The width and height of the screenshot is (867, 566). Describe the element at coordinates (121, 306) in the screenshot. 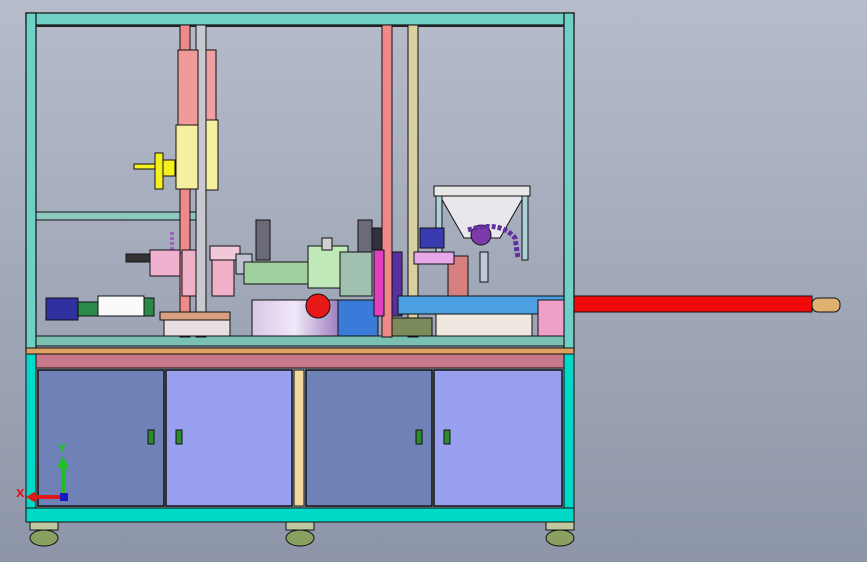

I see `white-cylinder` at that location.